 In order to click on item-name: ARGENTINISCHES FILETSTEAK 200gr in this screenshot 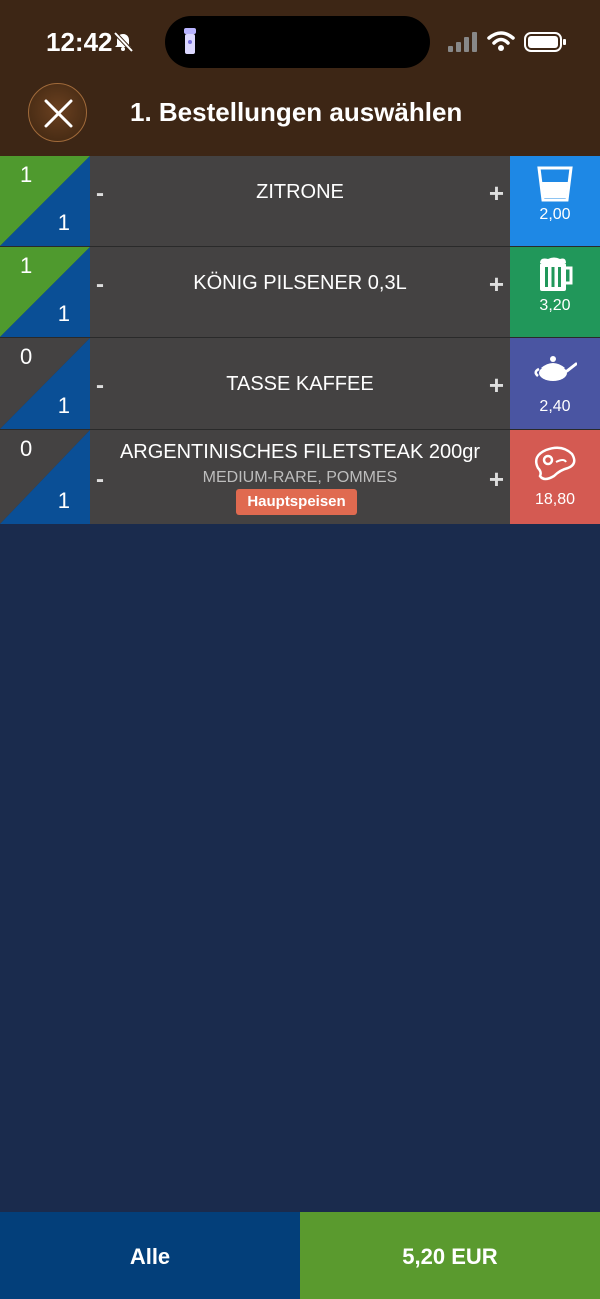, I will do `click(300, 452)`.